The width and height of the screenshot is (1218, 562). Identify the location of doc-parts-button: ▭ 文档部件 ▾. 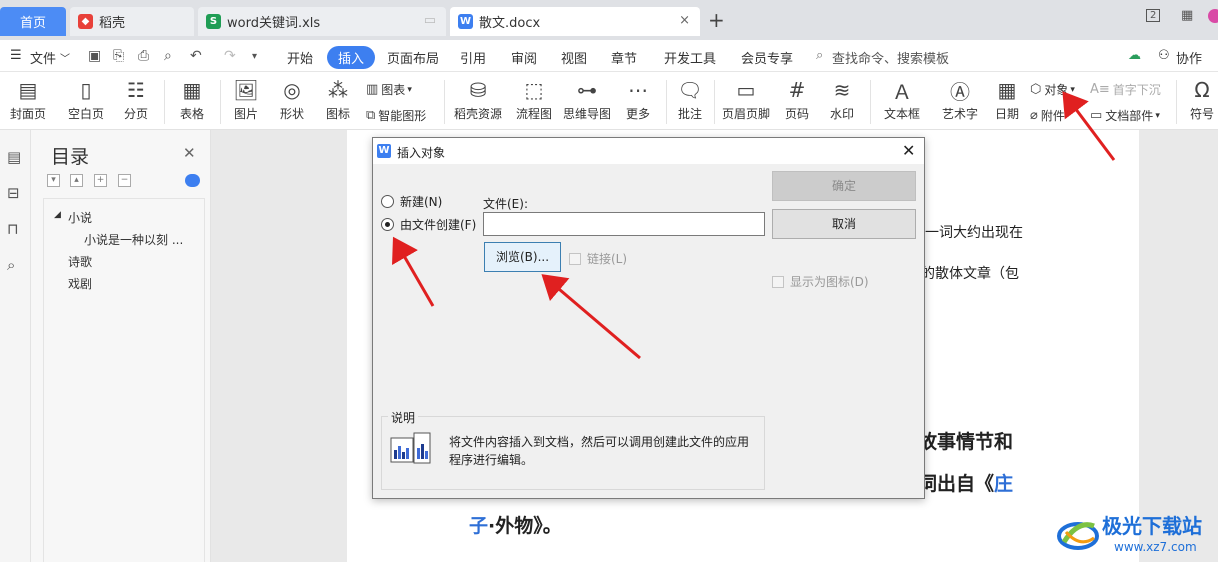
(1125, 115).